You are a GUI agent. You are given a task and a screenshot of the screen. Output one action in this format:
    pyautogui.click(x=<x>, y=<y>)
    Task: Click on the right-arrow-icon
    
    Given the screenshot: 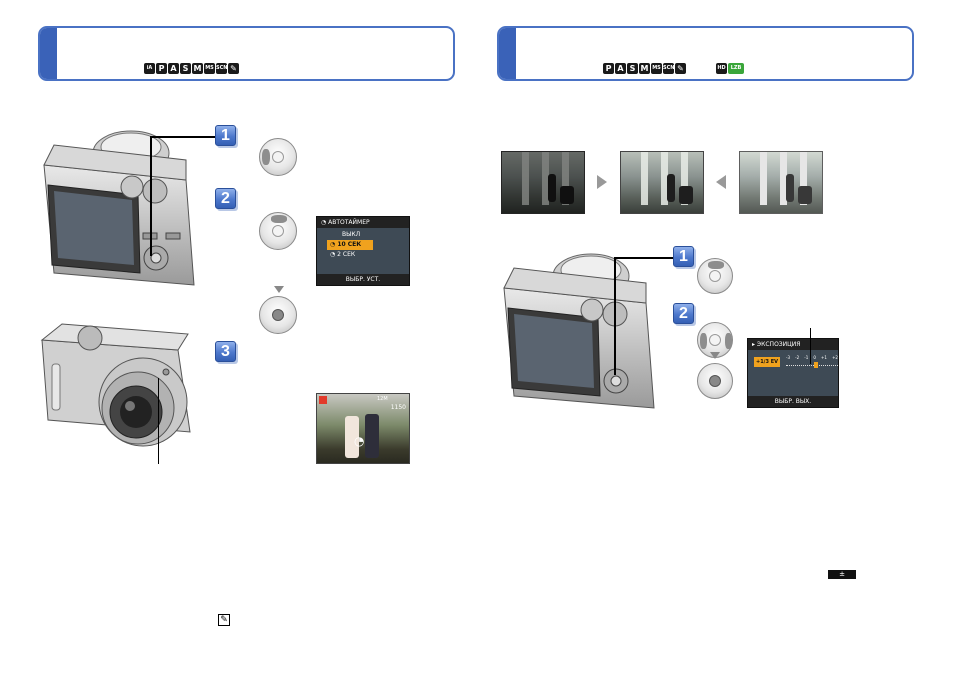 What is the action you would take?
    pyautogui.click(x=602, y=182)
    